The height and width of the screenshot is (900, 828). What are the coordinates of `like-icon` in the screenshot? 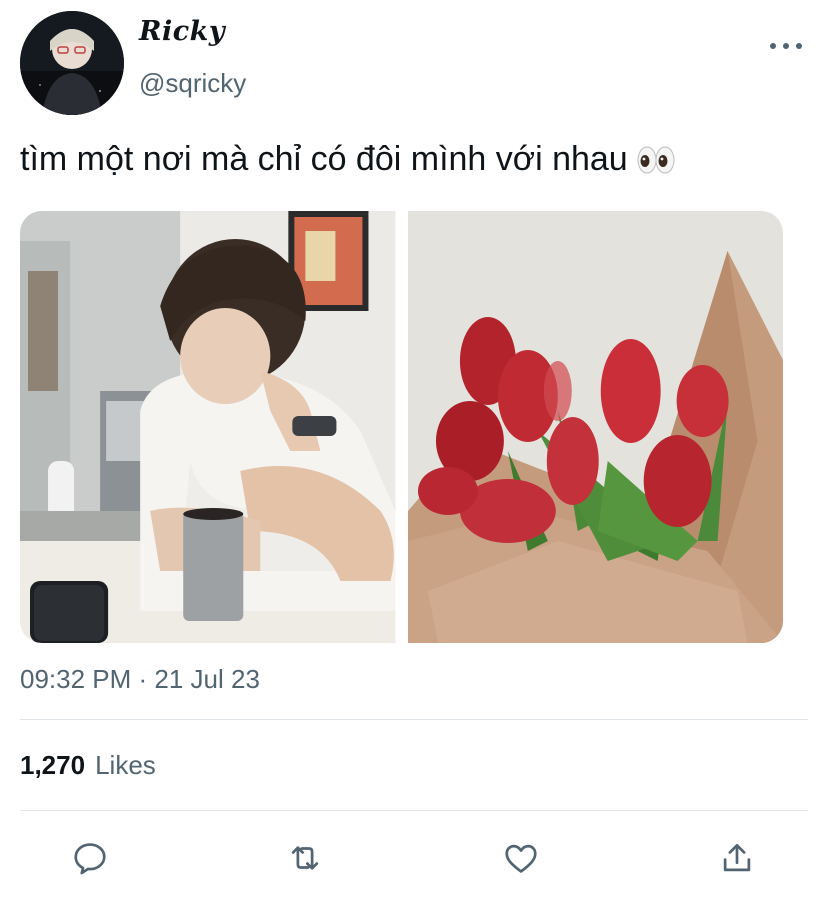 It's located at (521, 858).